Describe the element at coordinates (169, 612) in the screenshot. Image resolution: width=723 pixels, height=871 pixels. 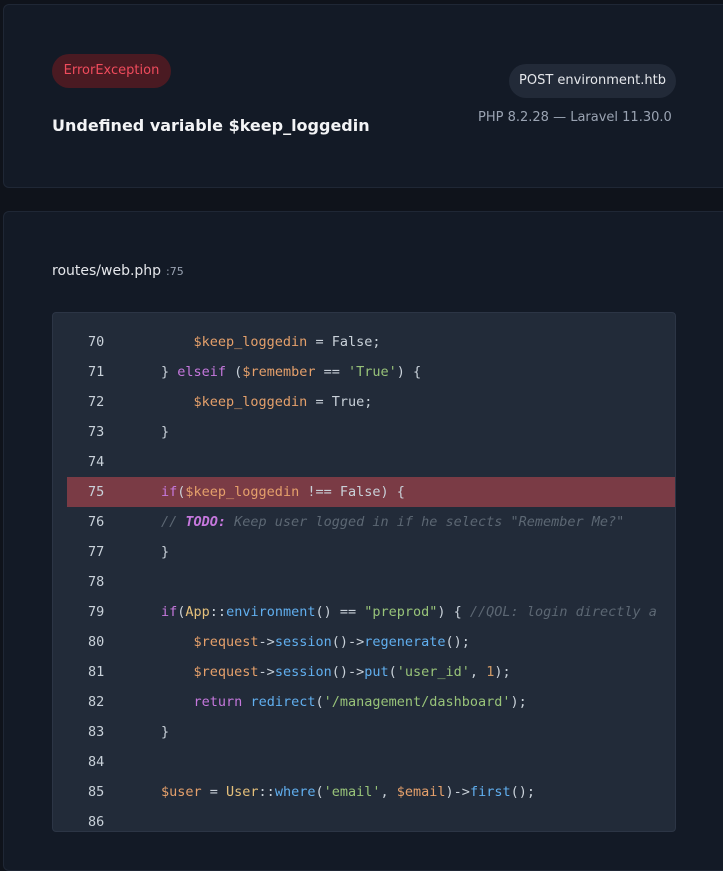
I see `code-token: if` at that location.